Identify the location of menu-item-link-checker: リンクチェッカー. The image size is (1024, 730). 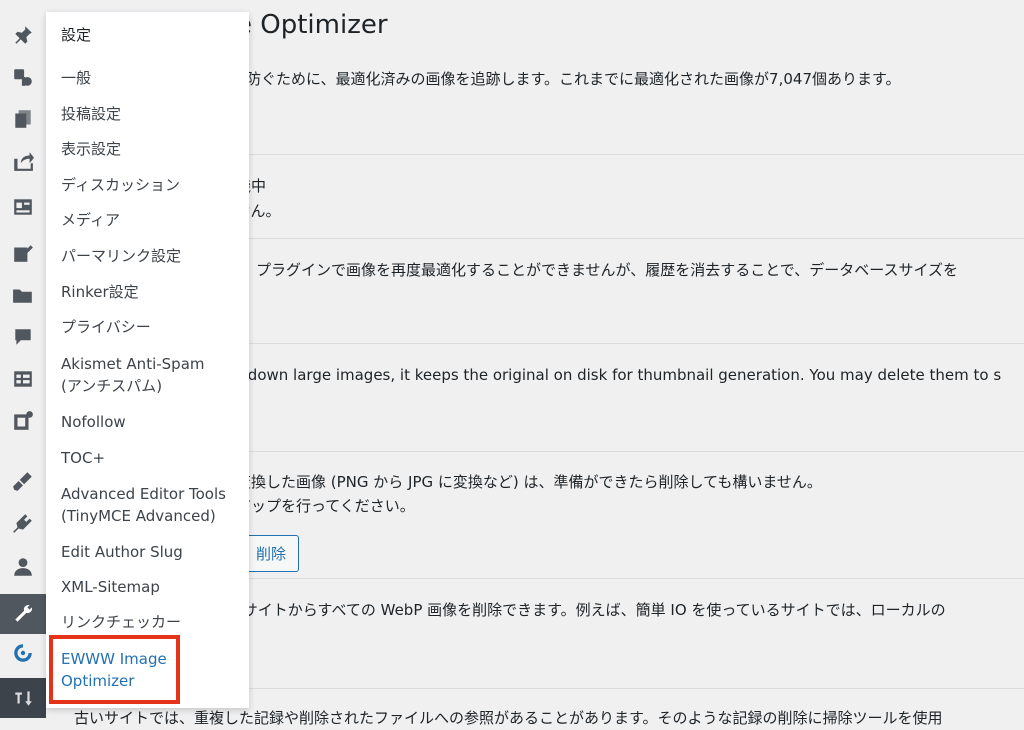
(153, 622).